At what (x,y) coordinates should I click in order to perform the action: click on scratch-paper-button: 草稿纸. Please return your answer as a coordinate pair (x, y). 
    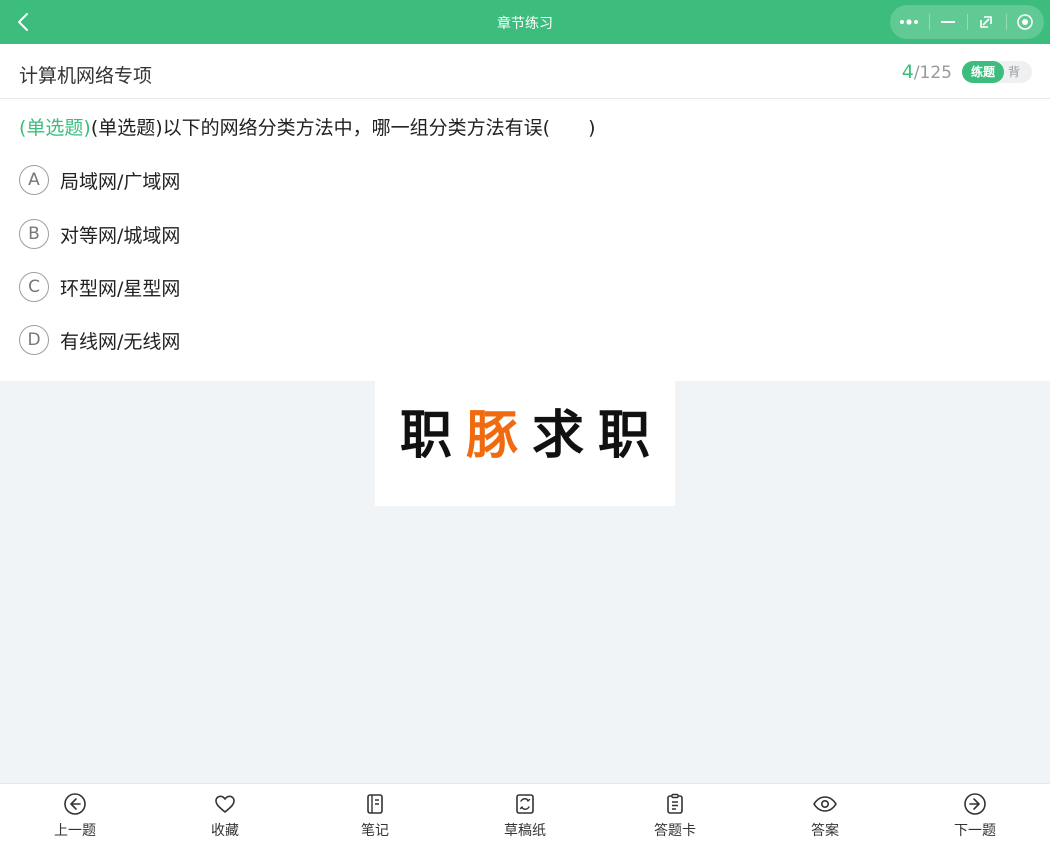
    Looking at the image, I should click on (525, 818).